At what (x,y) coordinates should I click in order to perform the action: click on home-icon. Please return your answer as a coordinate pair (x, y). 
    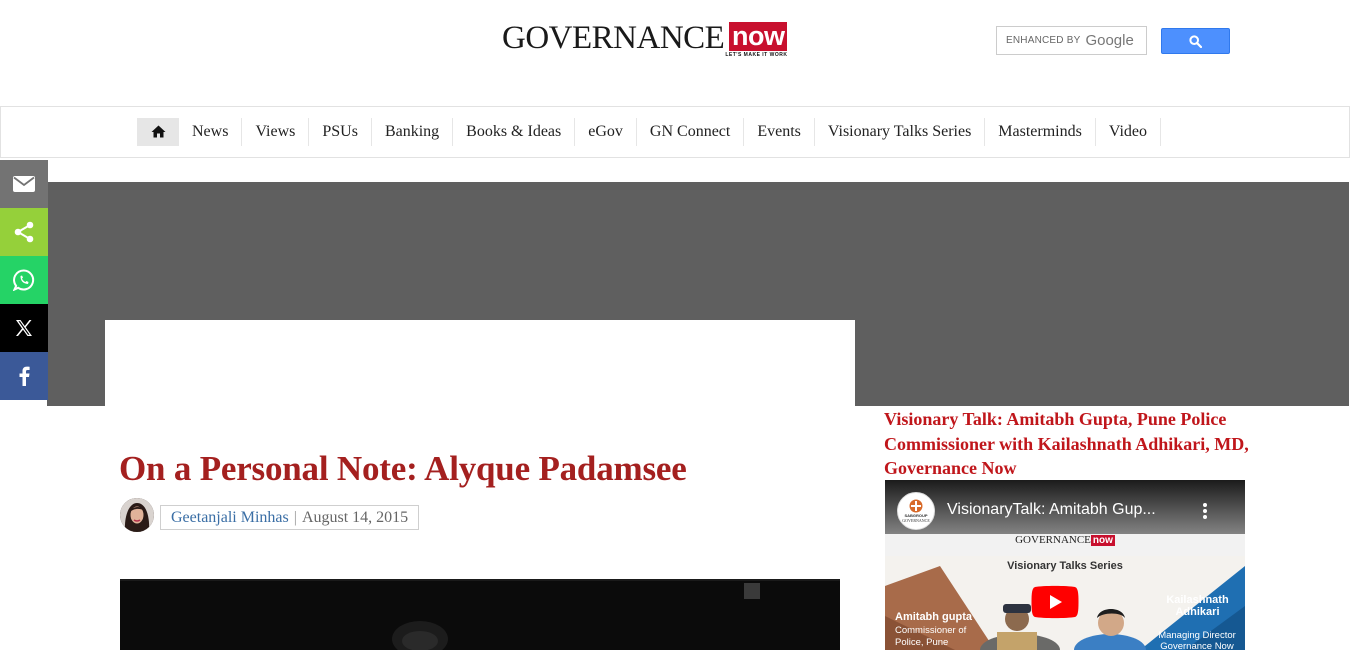
    Looking at the image, I should click on (158, 131).